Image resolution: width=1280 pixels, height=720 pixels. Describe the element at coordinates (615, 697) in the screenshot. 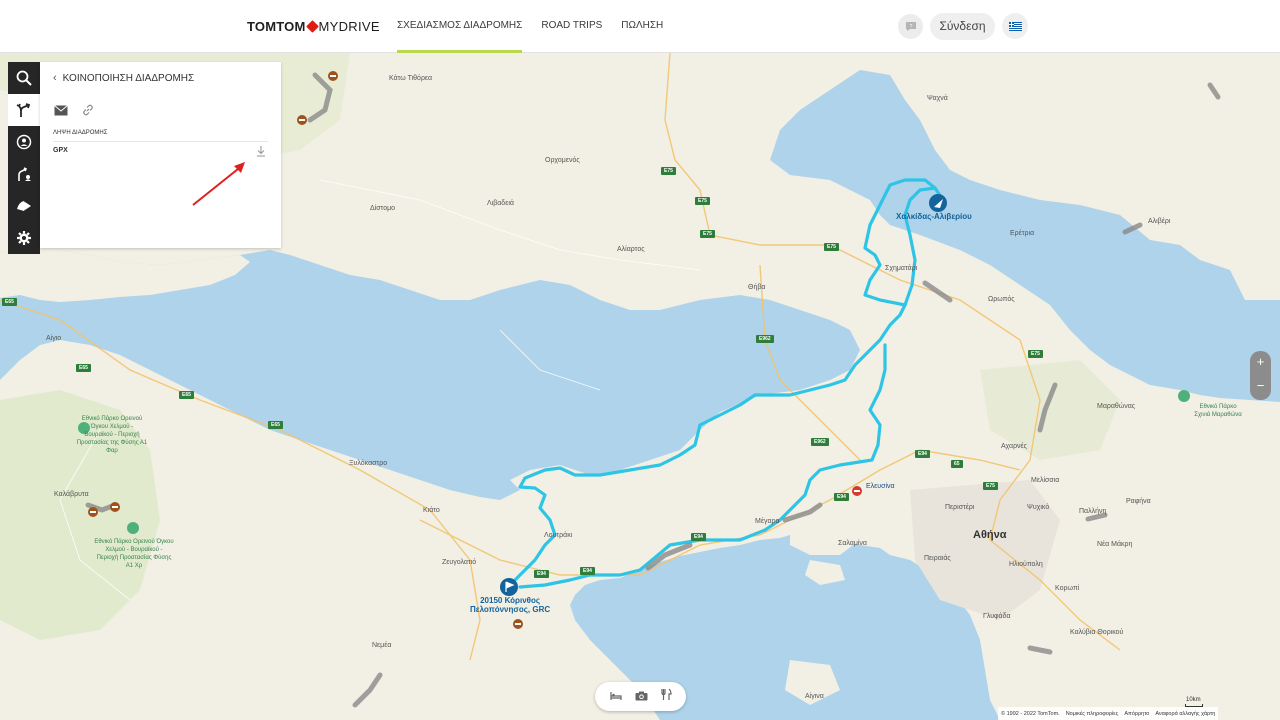

I see `hotel-button` at that location.